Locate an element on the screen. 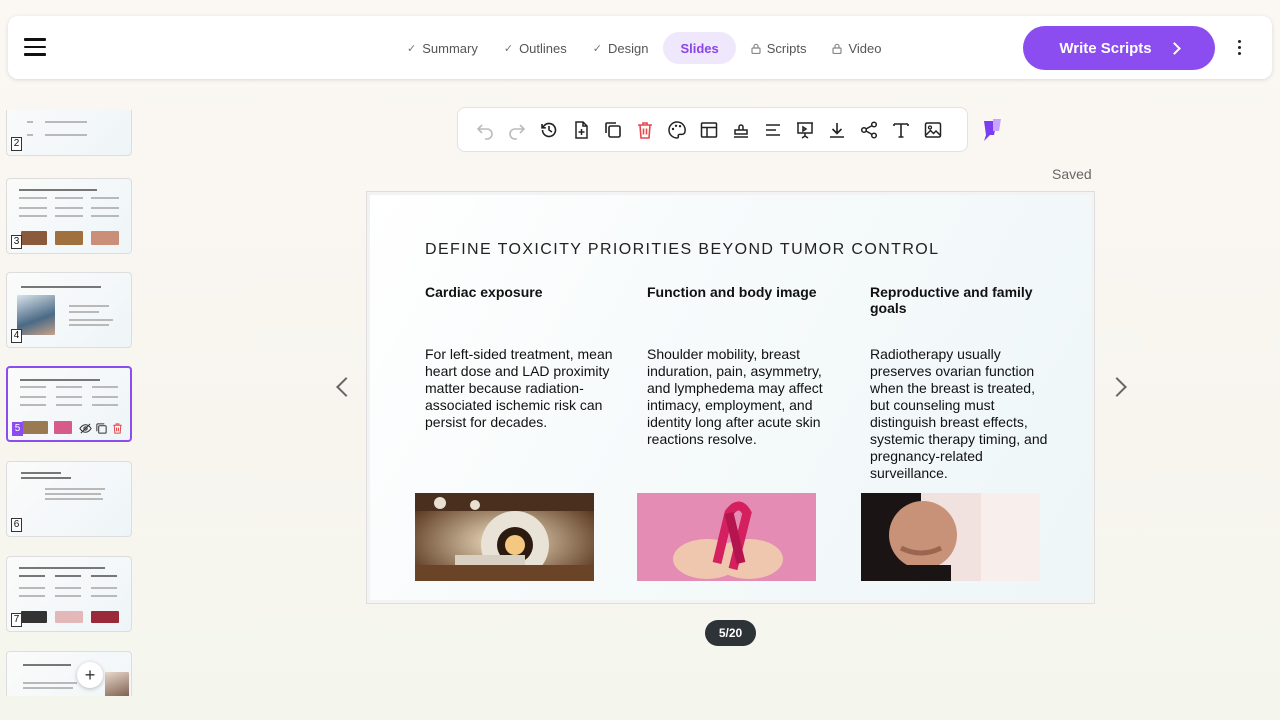  slide-number: 3 is located at coordinates (16, 242).